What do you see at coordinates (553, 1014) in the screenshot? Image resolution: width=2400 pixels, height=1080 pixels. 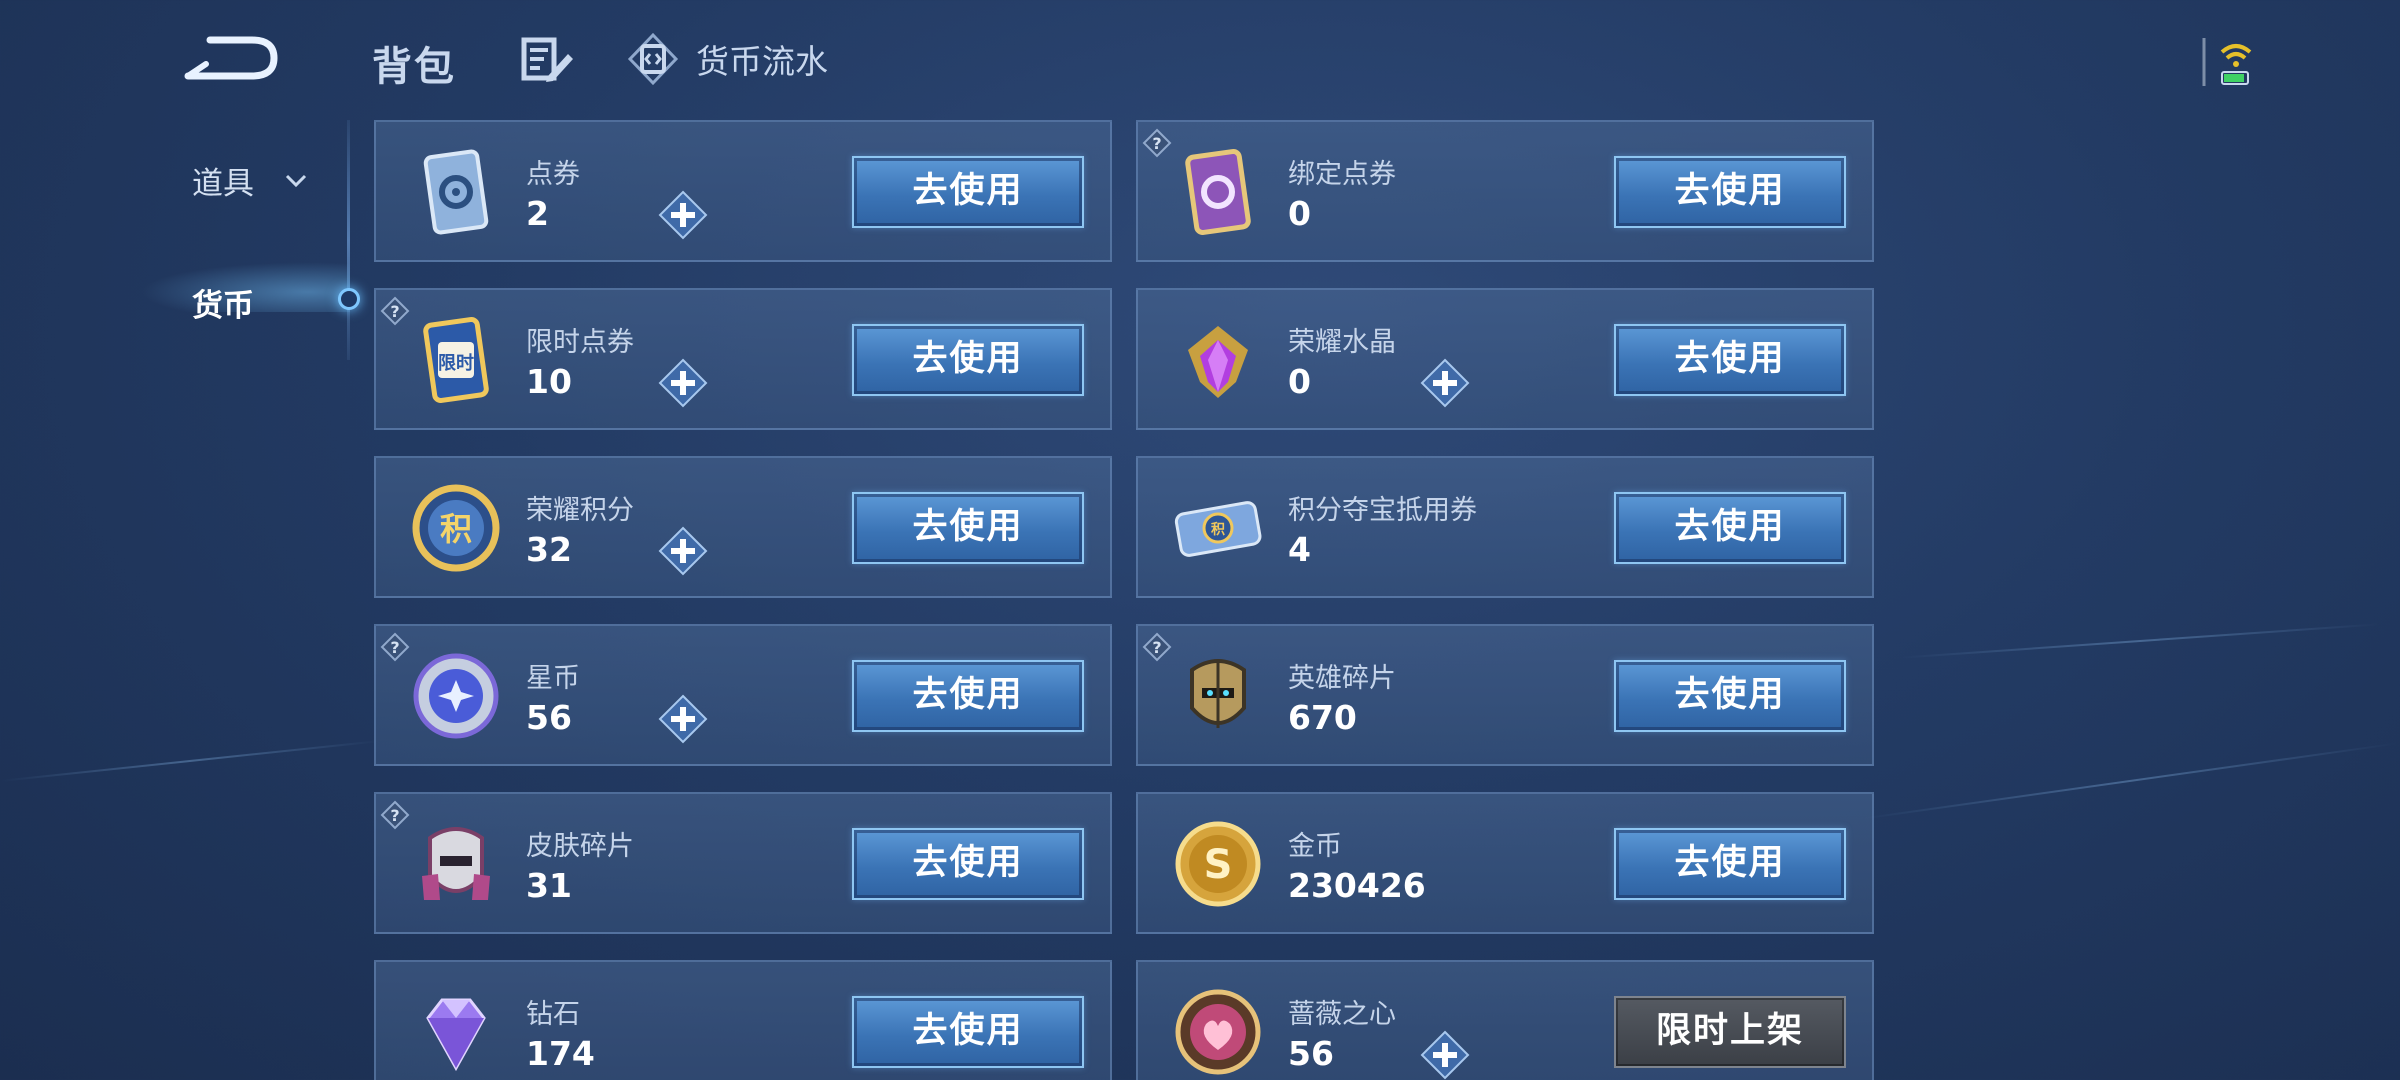 I see `currency-name: 钻石` at bounding box center [553, 1014].